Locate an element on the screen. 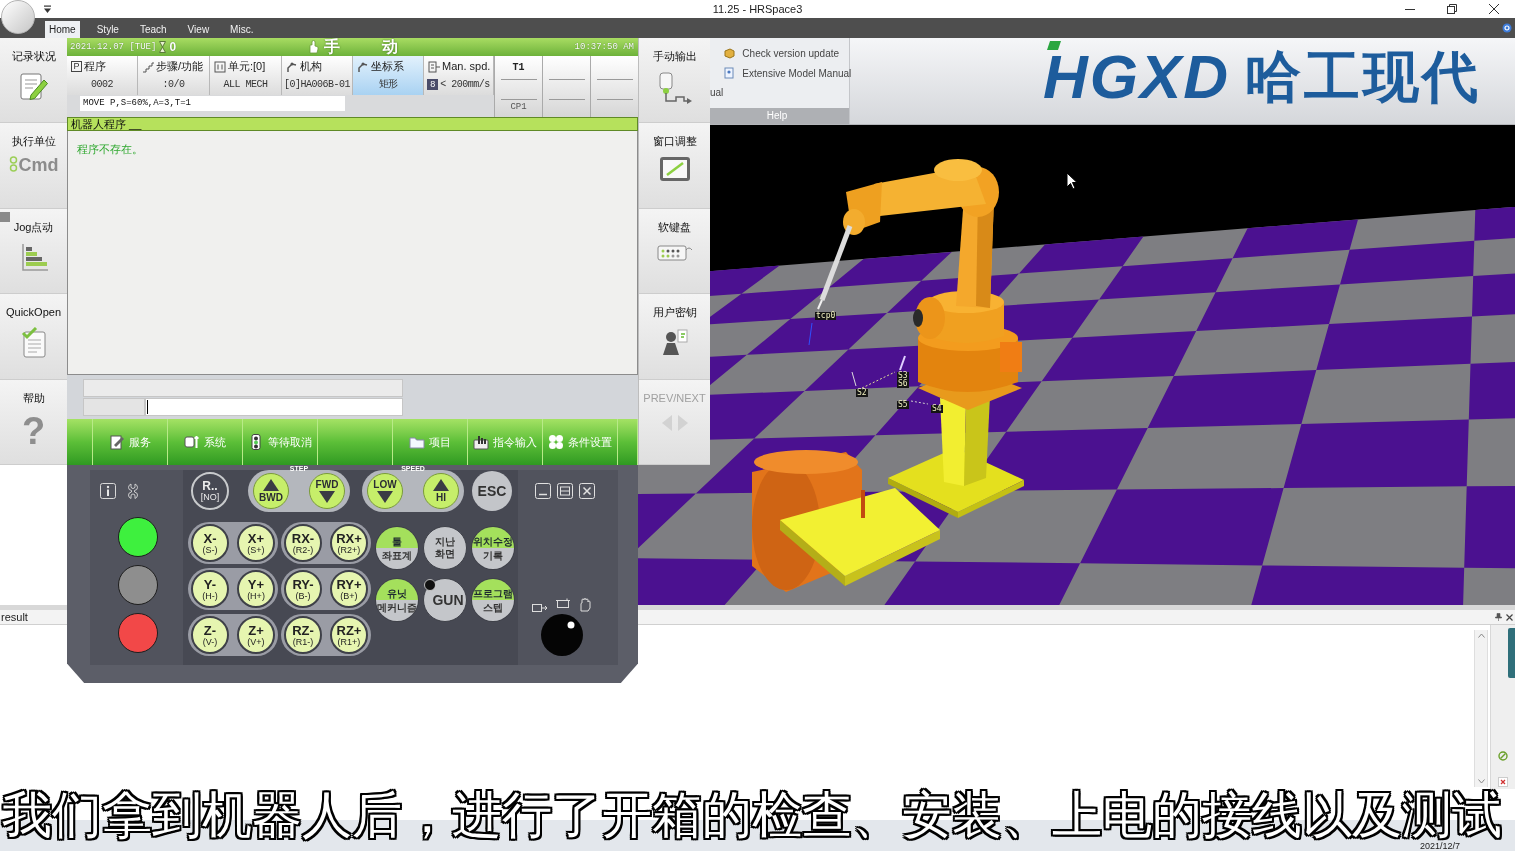 The width and height of the screenshot is (1515, 851). cell-value: ALL MECH is located at coordinates (245, 84).